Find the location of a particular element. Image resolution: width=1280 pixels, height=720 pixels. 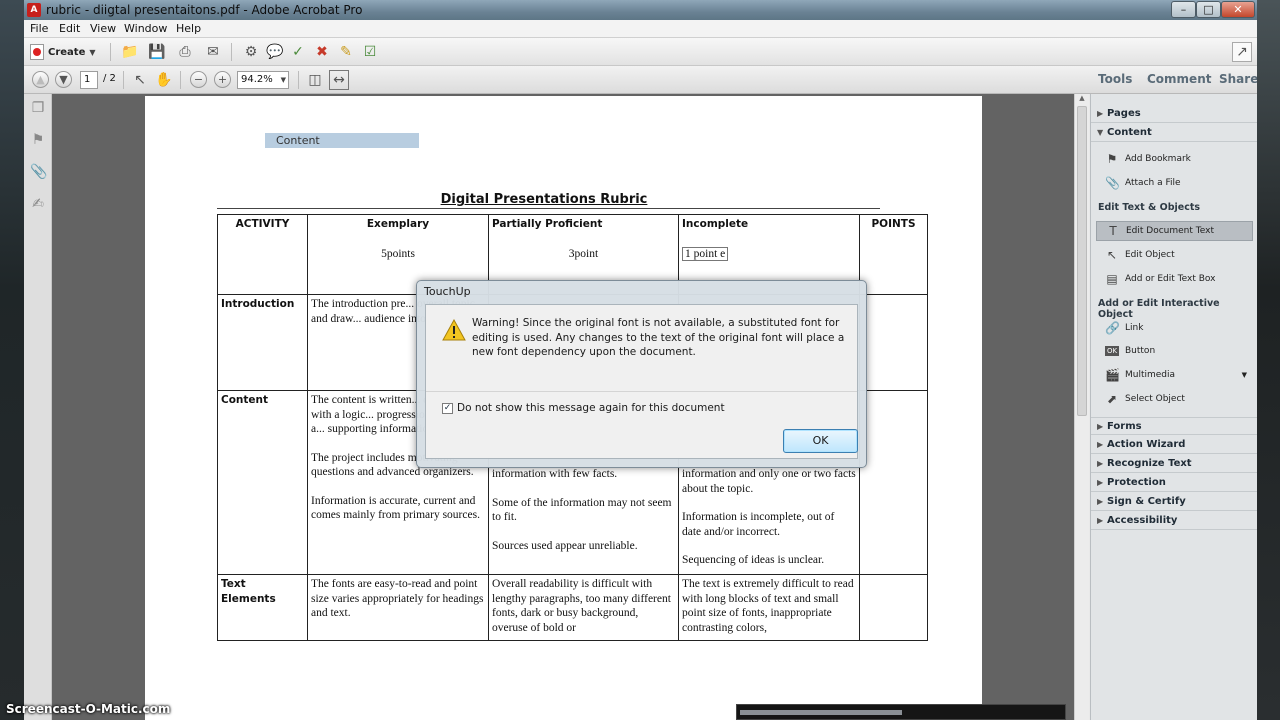

text-tool-icon: T is located at coordinates (1113, 231).